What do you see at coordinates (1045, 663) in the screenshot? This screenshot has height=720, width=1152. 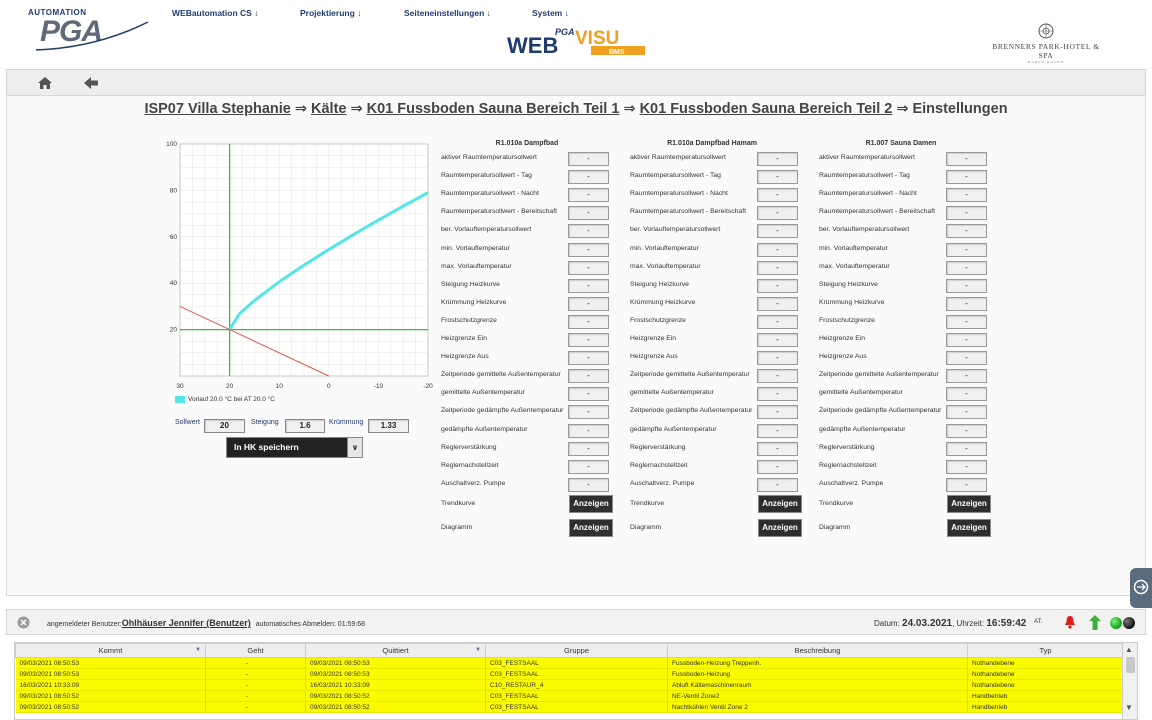 I see `table-cell: Nothandebene` at bounding box center [1045, 663].